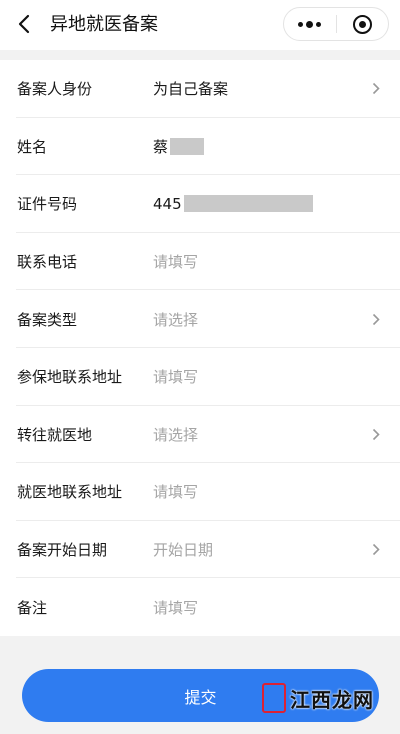  I want to click on name-field: 蔡, so click(179, 146).